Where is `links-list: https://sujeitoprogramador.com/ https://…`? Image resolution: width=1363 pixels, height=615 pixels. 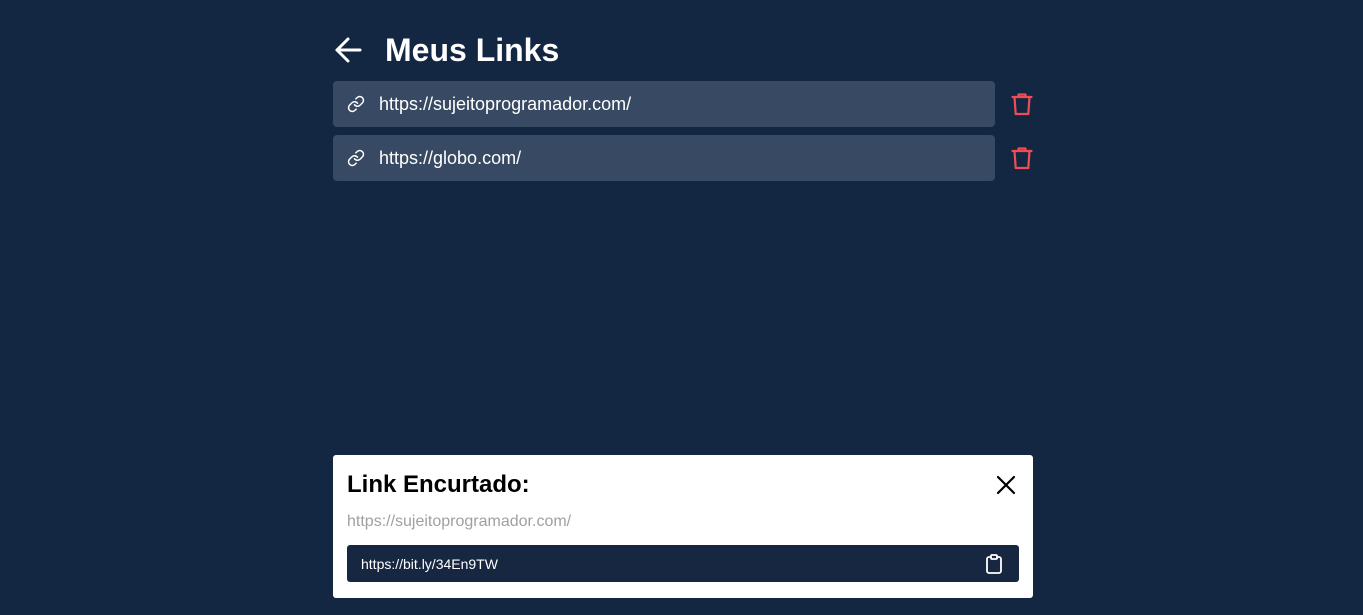
links-list: https://sujeitoprogramador.com/ https://… is located at coordinates (683, 135).